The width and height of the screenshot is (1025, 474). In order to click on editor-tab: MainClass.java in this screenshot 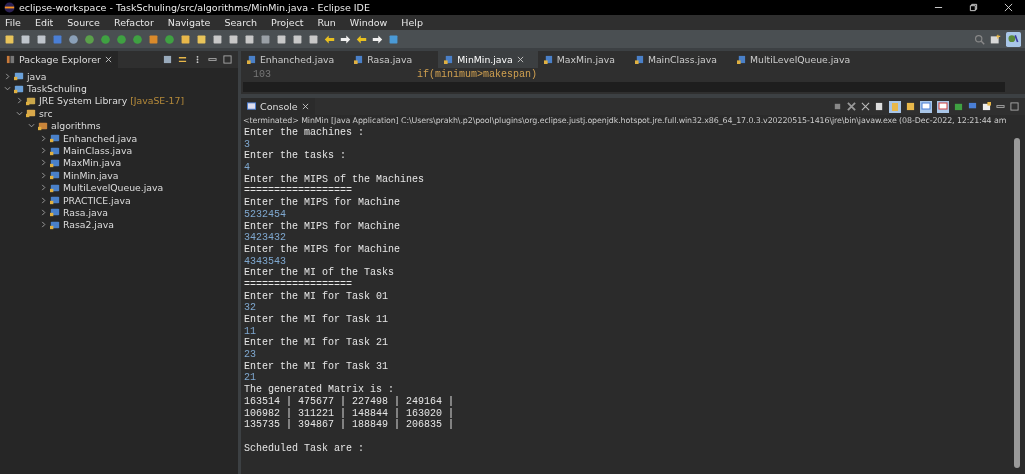, I will do `click(679, 59)`.